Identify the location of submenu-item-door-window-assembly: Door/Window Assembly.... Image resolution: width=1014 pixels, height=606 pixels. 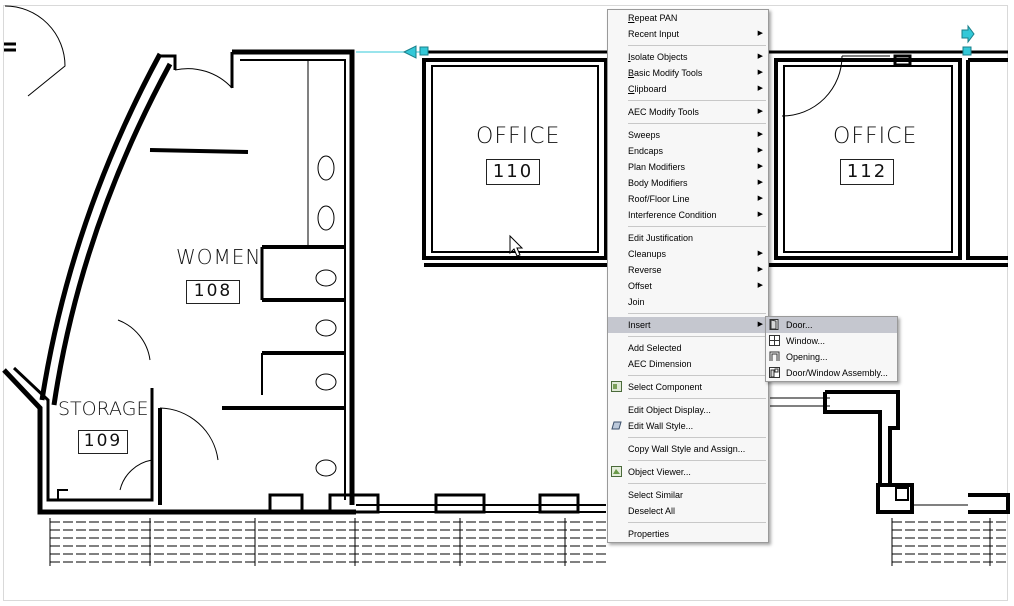
(831, 373).